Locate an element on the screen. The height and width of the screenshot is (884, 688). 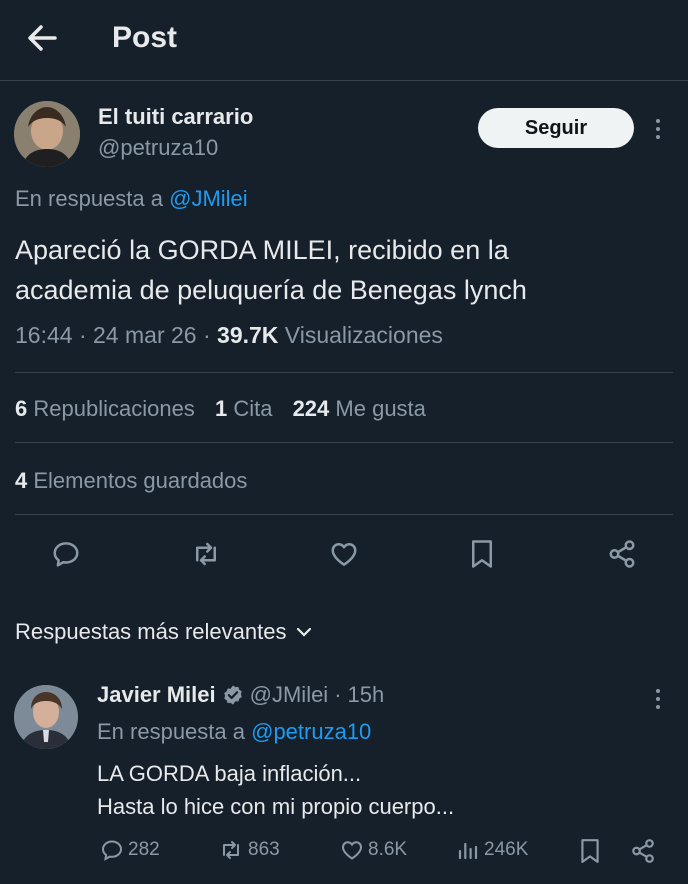
reply-reposts-count: 863 is located at coordinates (264, 849).